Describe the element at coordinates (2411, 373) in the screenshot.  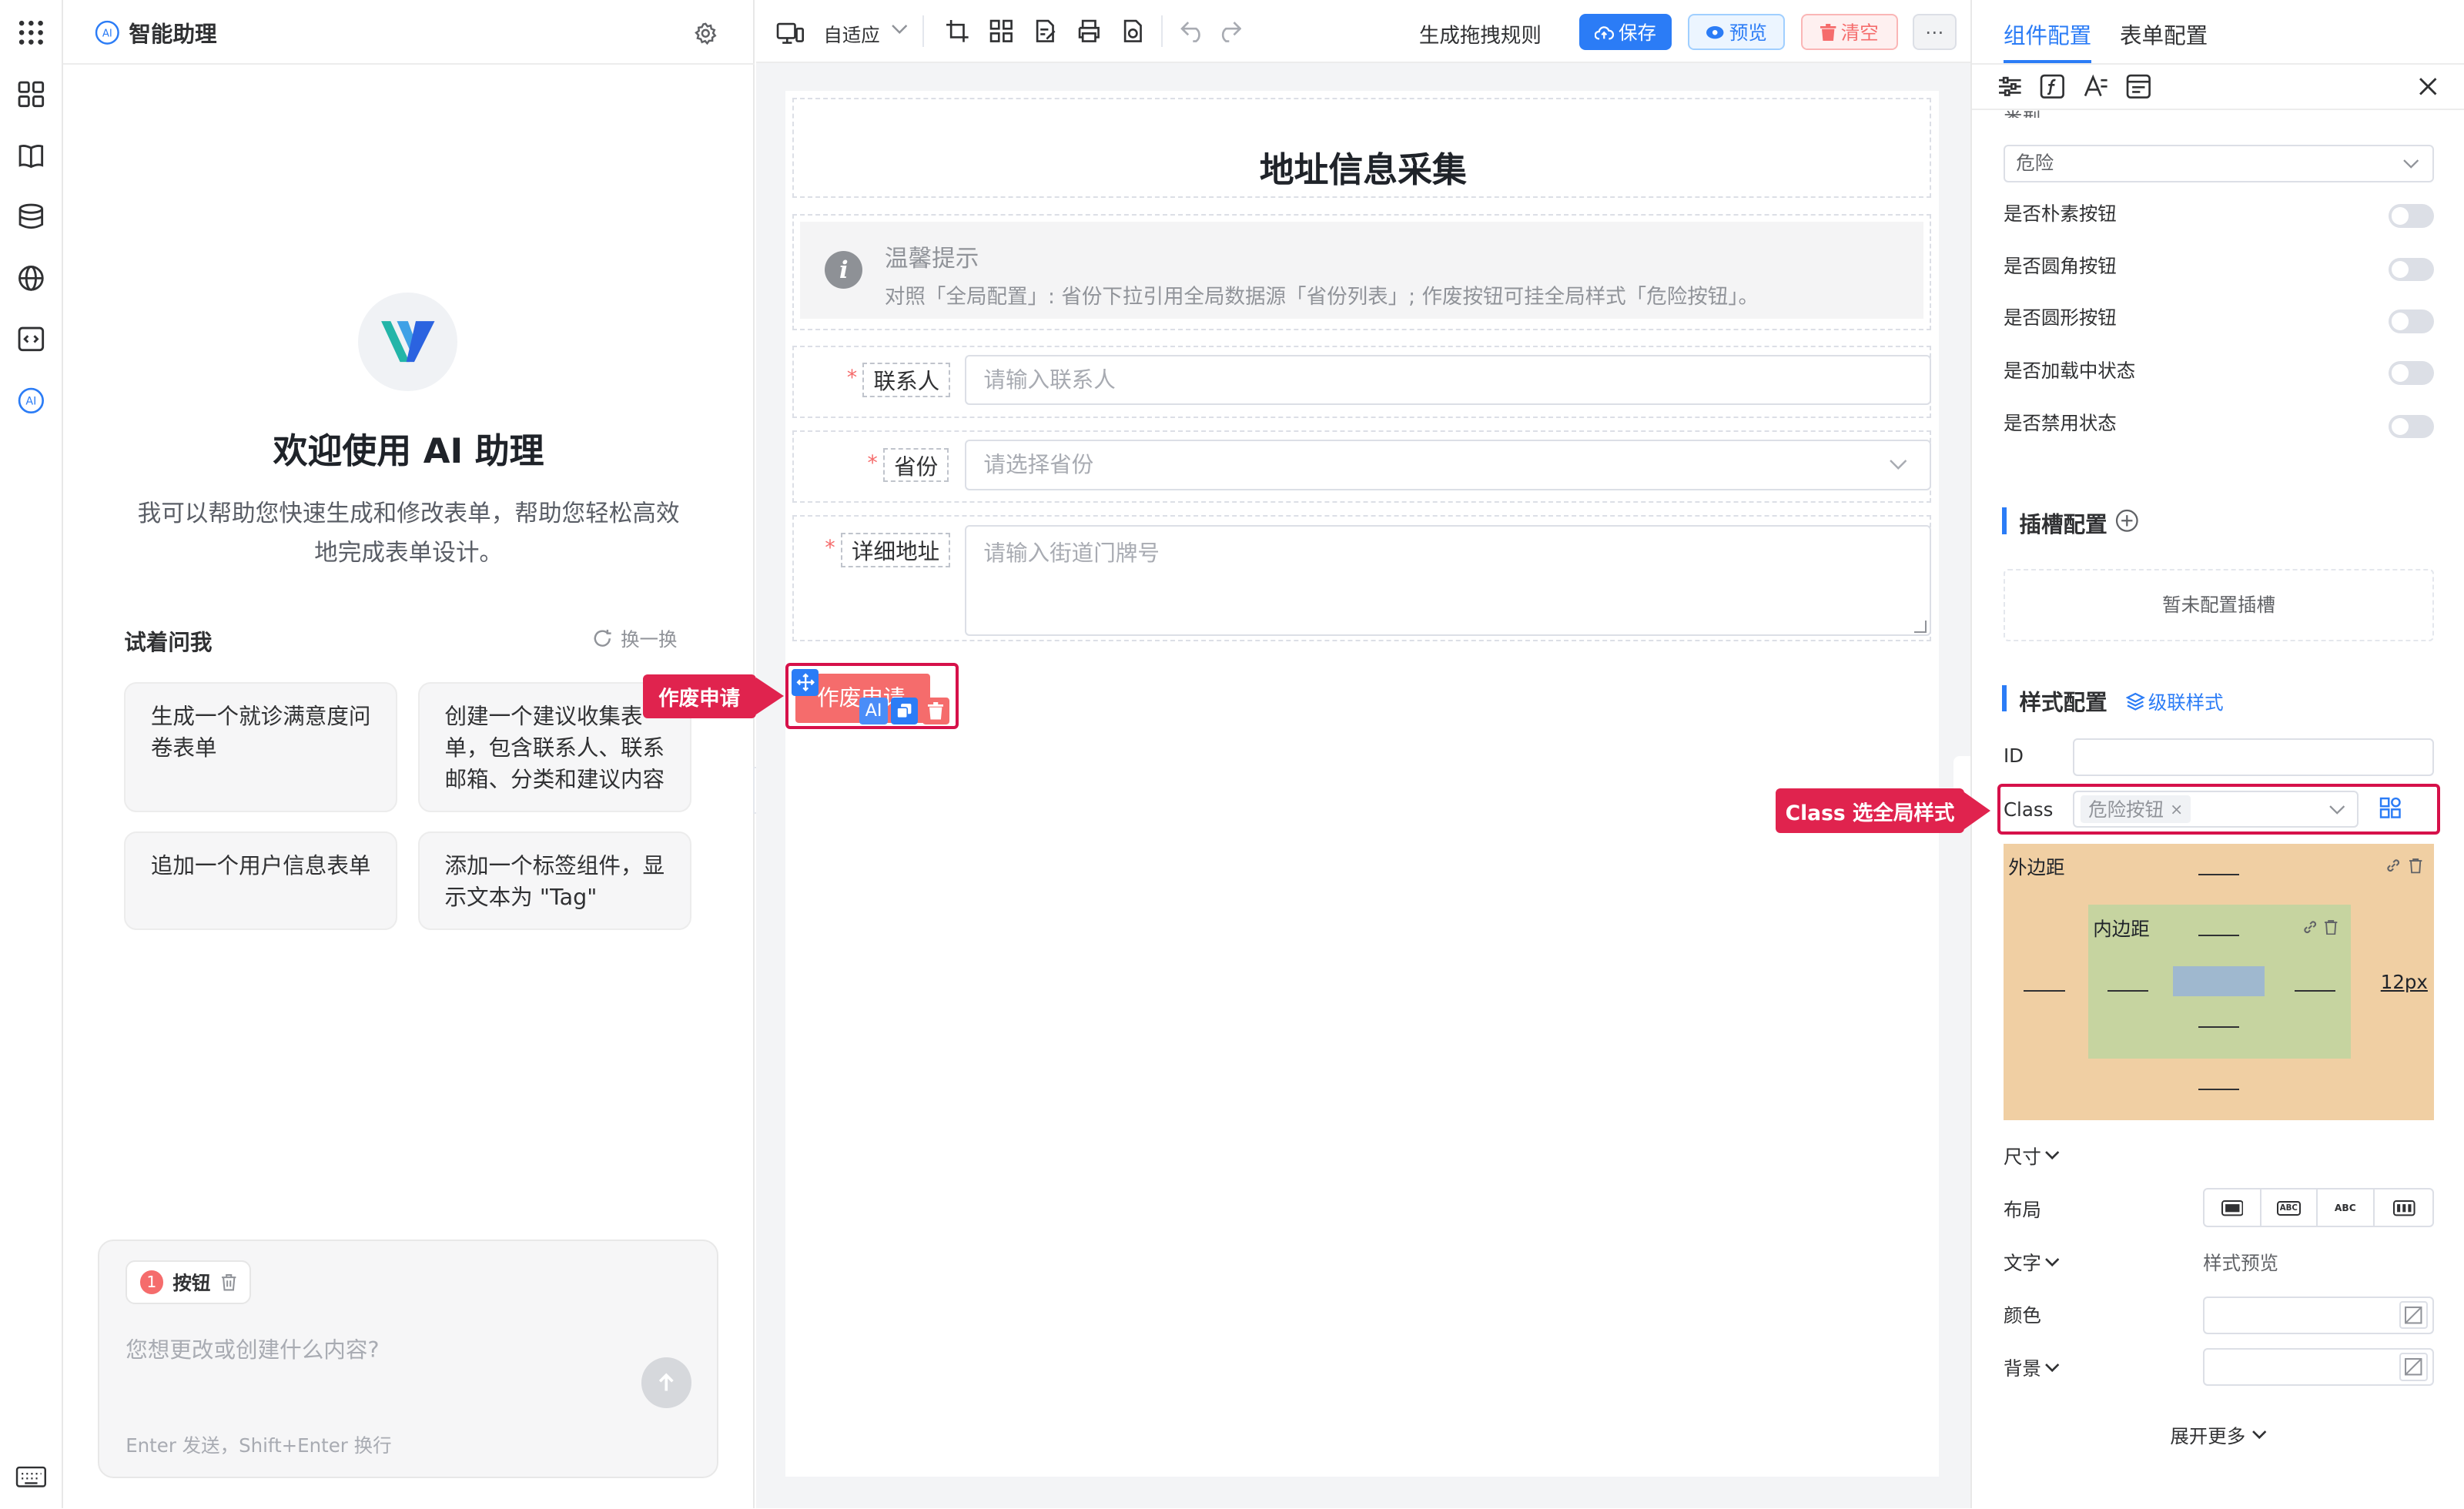
I see `loading-toggle` at that location.